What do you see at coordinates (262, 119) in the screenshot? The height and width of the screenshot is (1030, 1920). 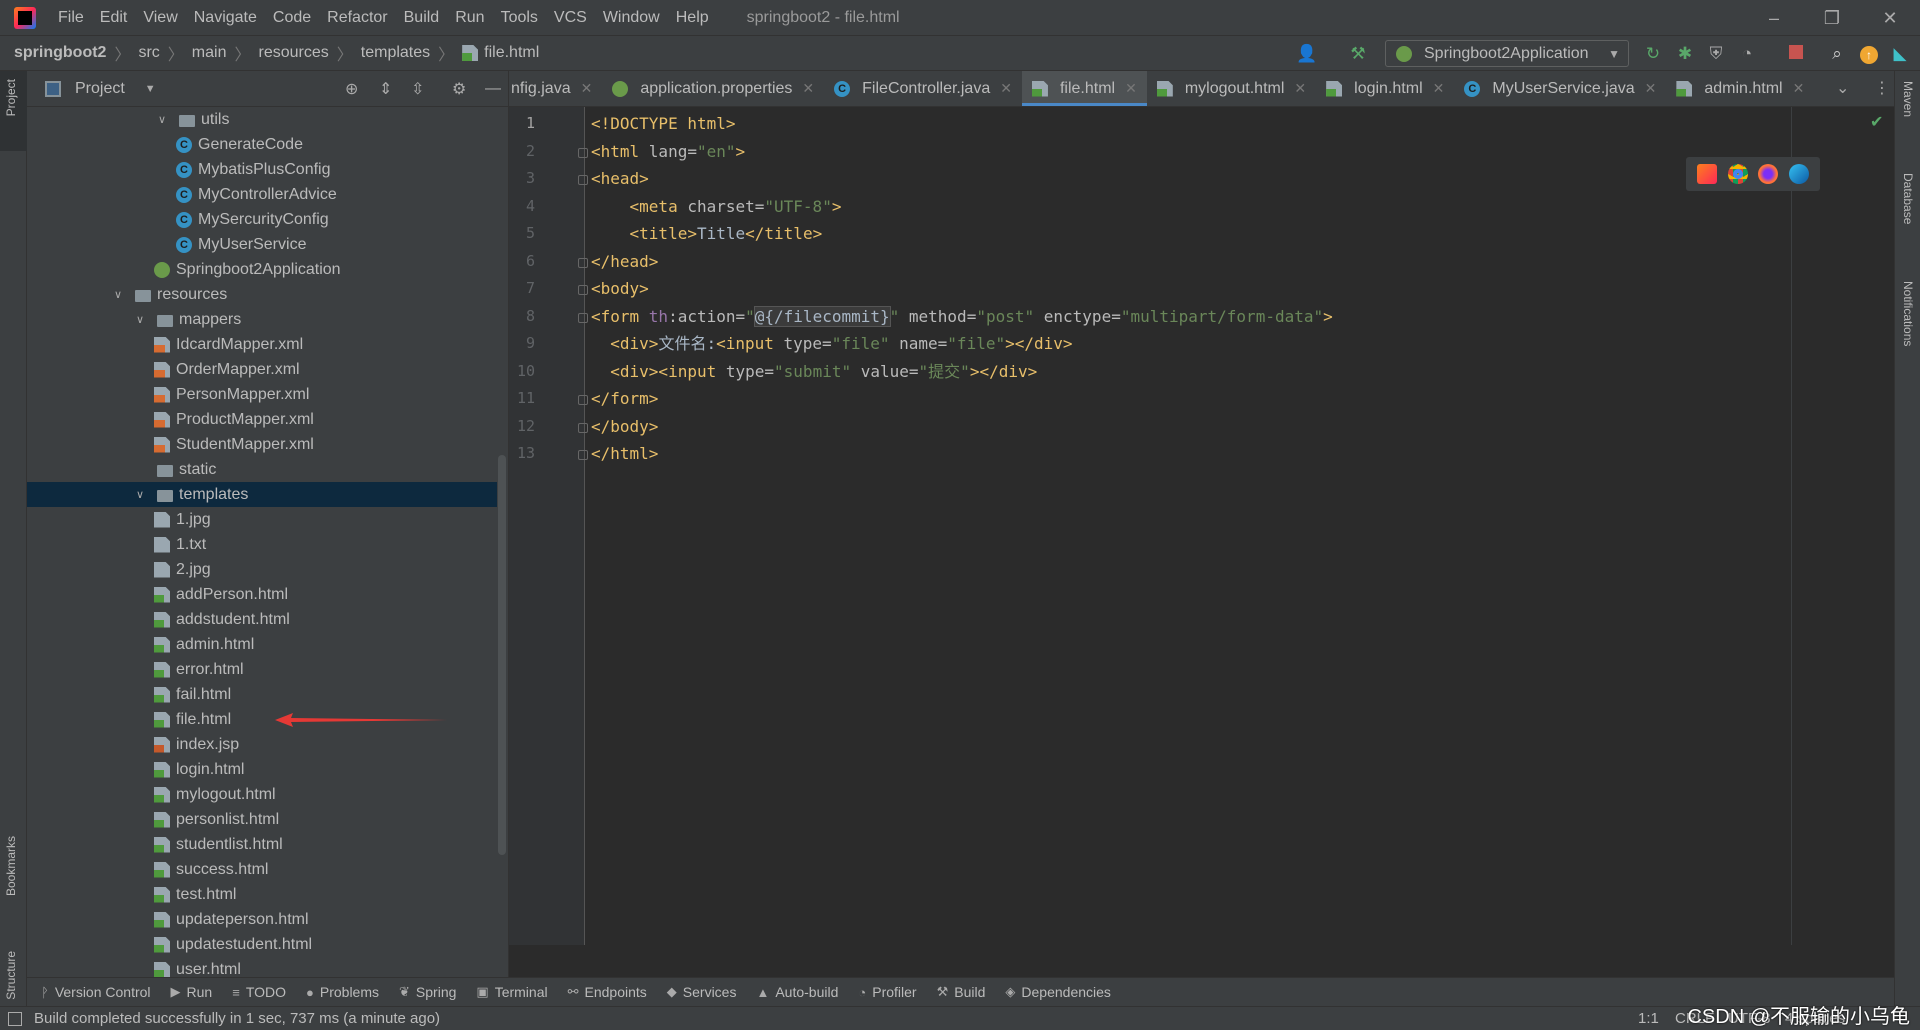 I see `tree-item: ∨ utils` at bounding box center [262, 119].